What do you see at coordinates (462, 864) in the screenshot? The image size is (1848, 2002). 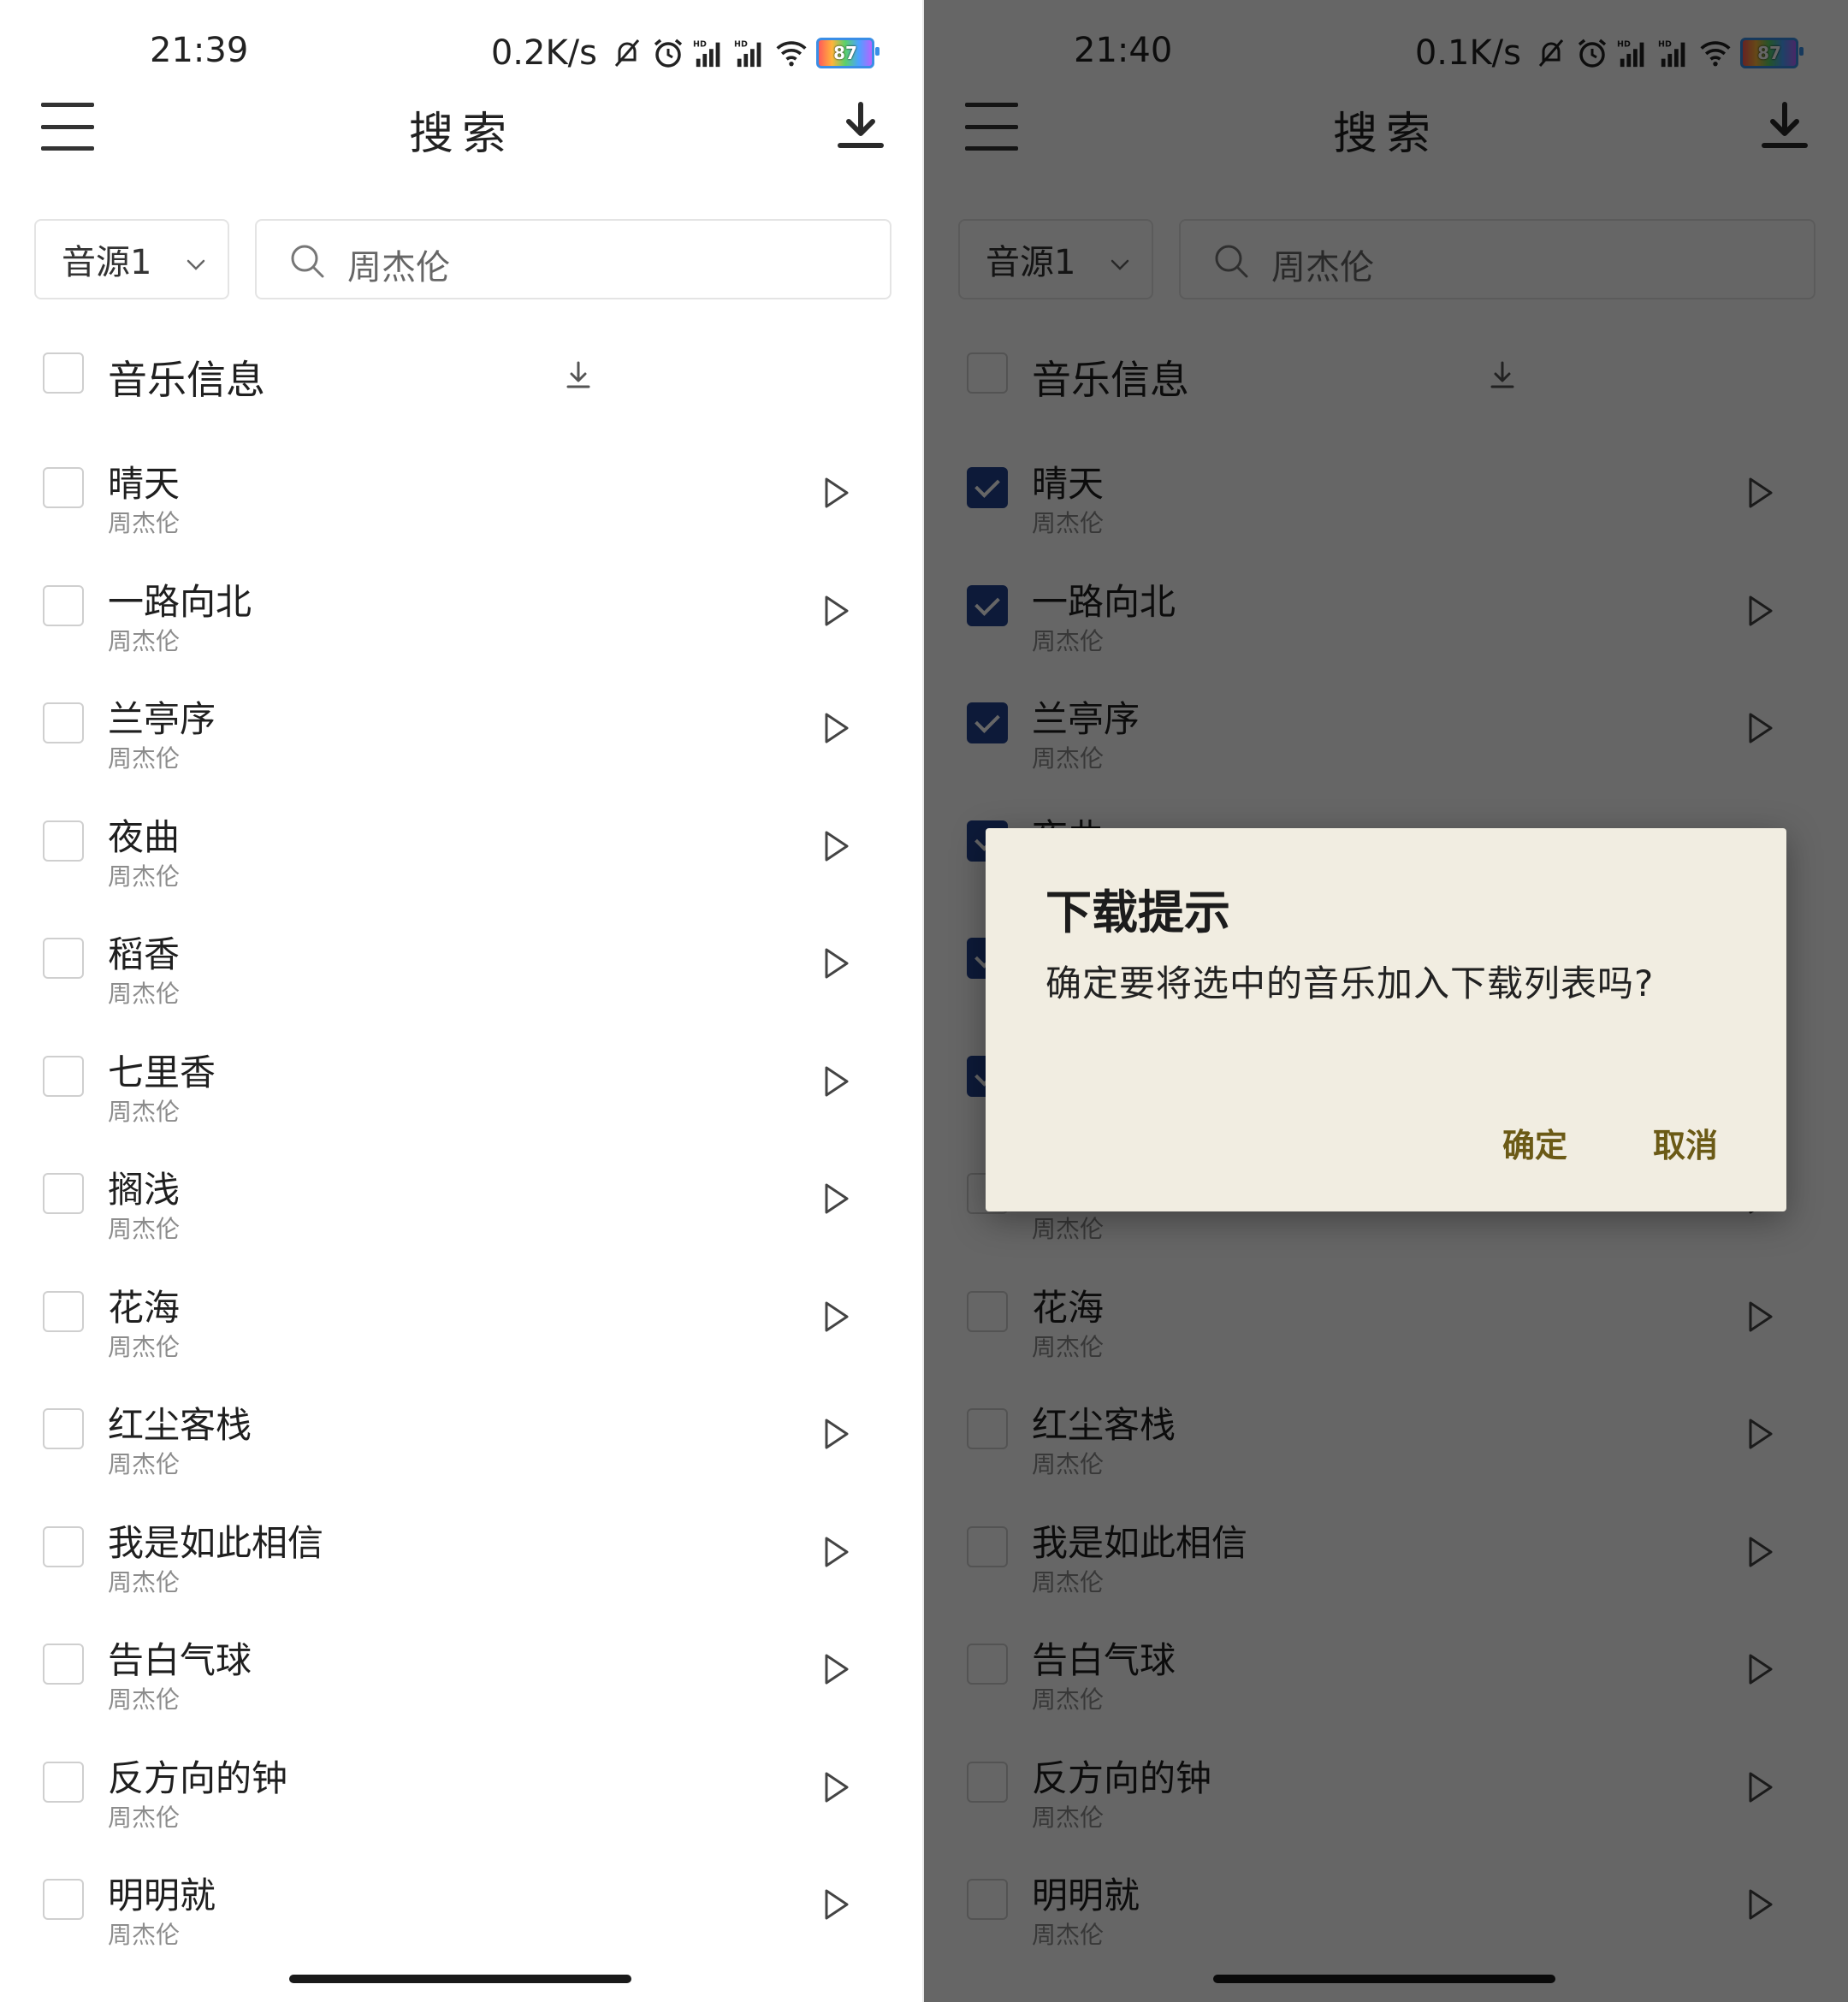 I see `list-item: 夜曲周杰伦` at bounding box center [462, 864].